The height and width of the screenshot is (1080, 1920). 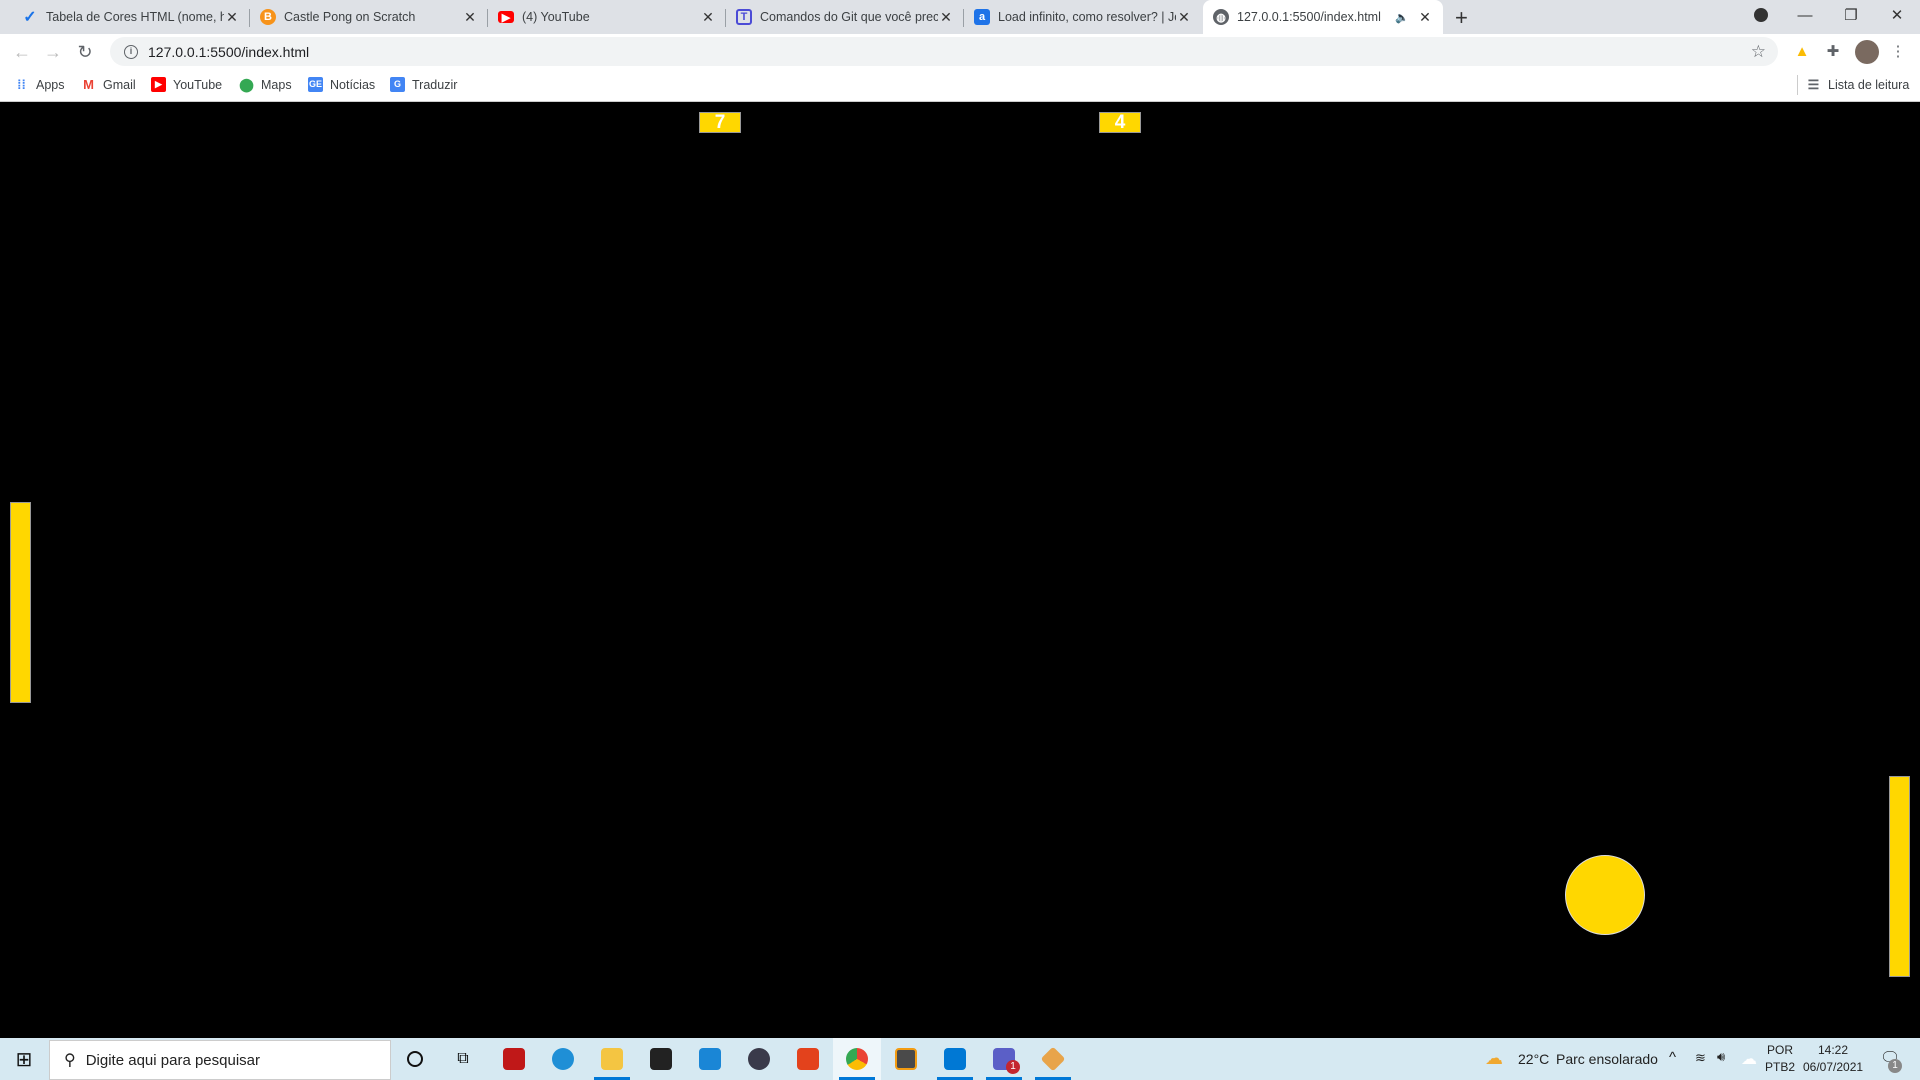 I want to click on start-windows-icon: ⊞, so click(x=24, y=1059).